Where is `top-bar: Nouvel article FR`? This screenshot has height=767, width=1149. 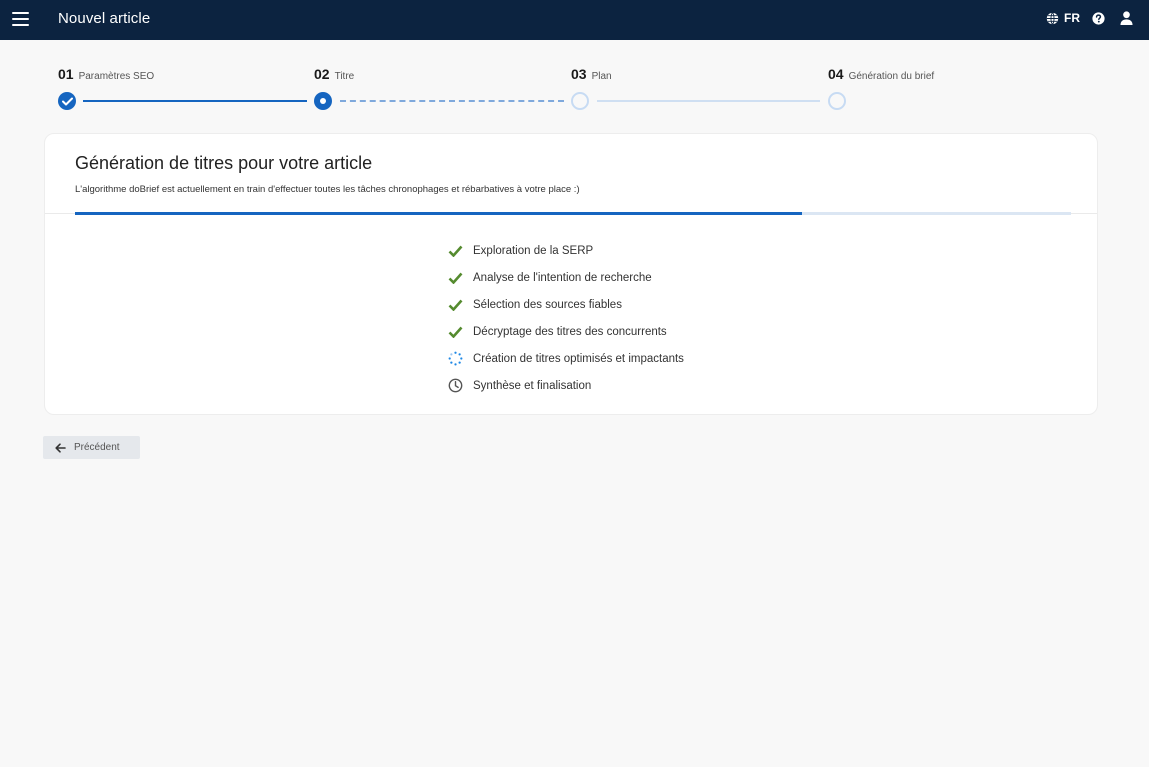 top-bar: Nouvel article FR is located at coordinates (574, 20).